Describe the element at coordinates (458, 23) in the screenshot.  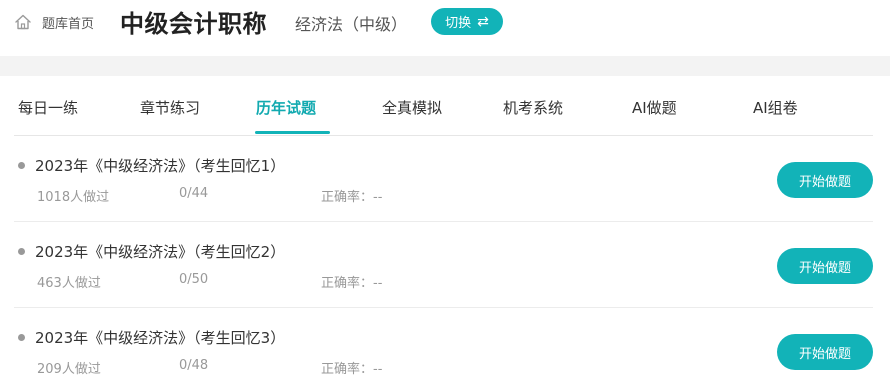
I see `switch-label: 切换` at that location.